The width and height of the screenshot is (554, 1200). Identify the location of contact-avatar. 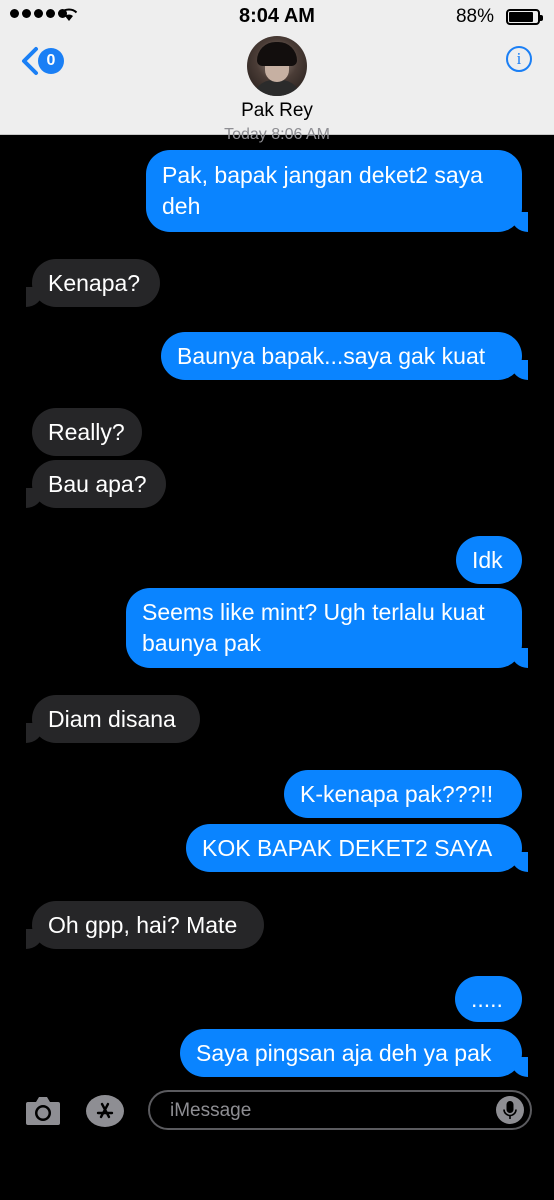
(277, 66).